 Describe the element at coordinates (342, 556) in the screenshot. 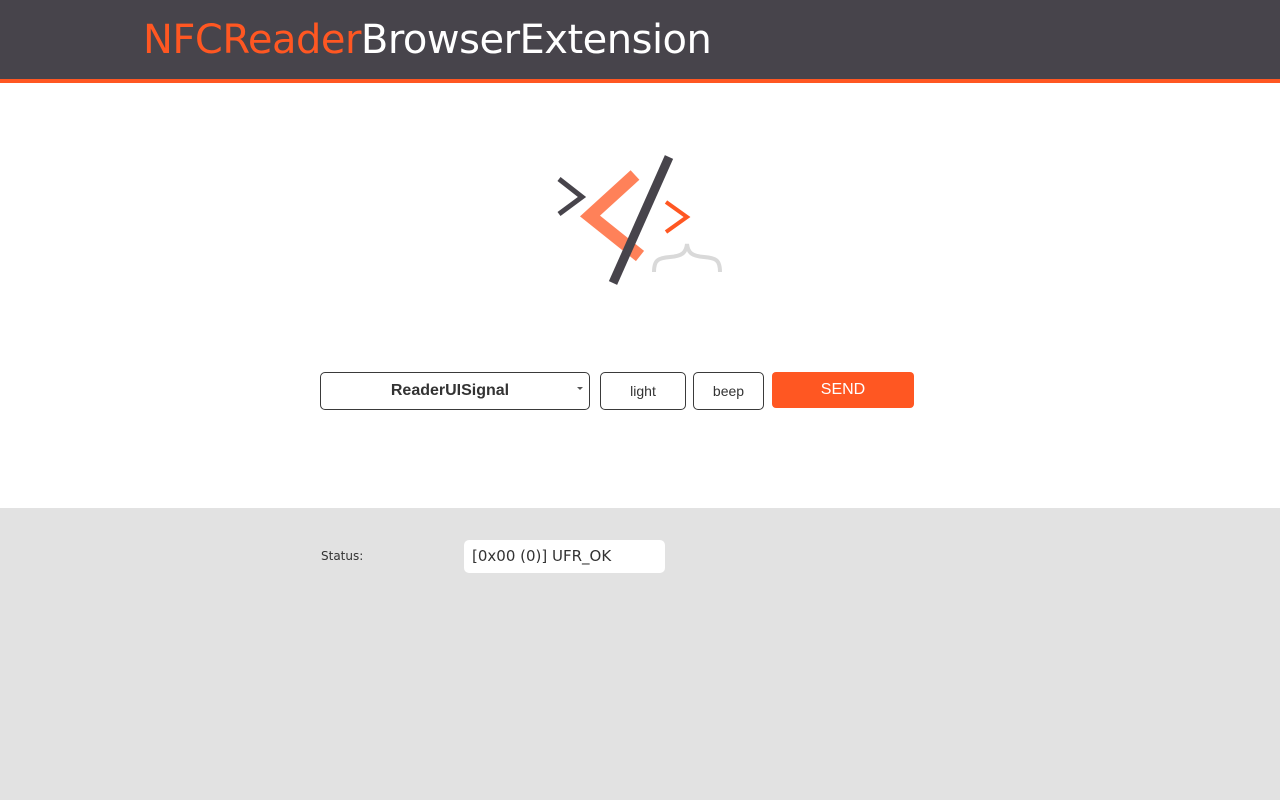

I see `status-label: Status:` at that location.